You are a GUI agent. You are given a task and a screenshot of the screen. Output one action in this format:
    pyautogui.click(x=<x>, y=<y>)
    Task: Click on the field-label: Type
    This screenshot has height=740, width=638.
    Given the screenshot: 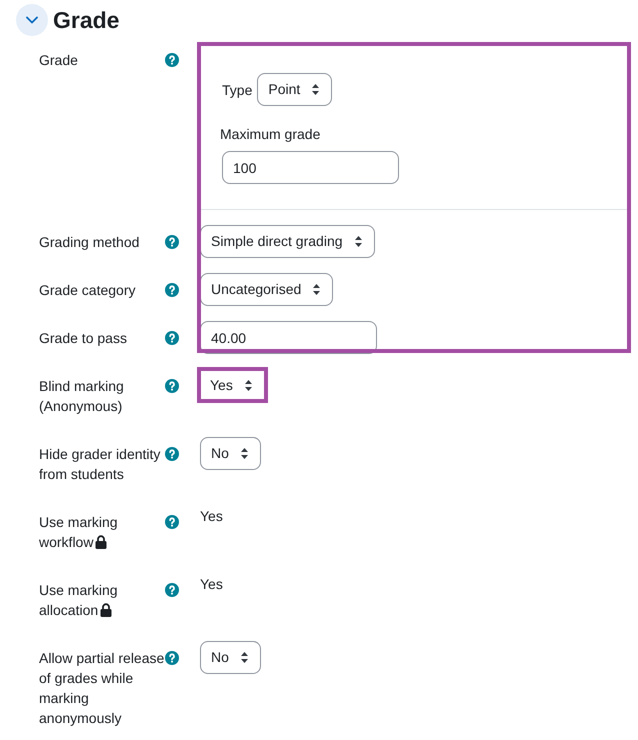 What is the action you would take?
    pyautogui.click(x=237, y=90)
    